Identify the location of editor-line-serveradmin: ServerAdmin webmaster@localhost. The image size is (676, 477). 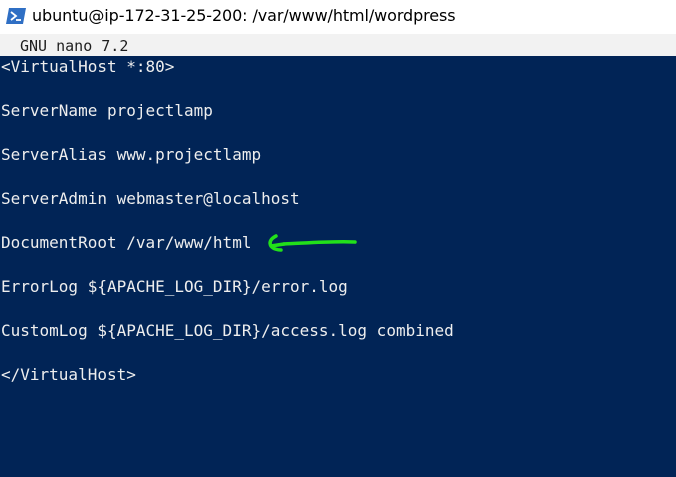
(150, 199).